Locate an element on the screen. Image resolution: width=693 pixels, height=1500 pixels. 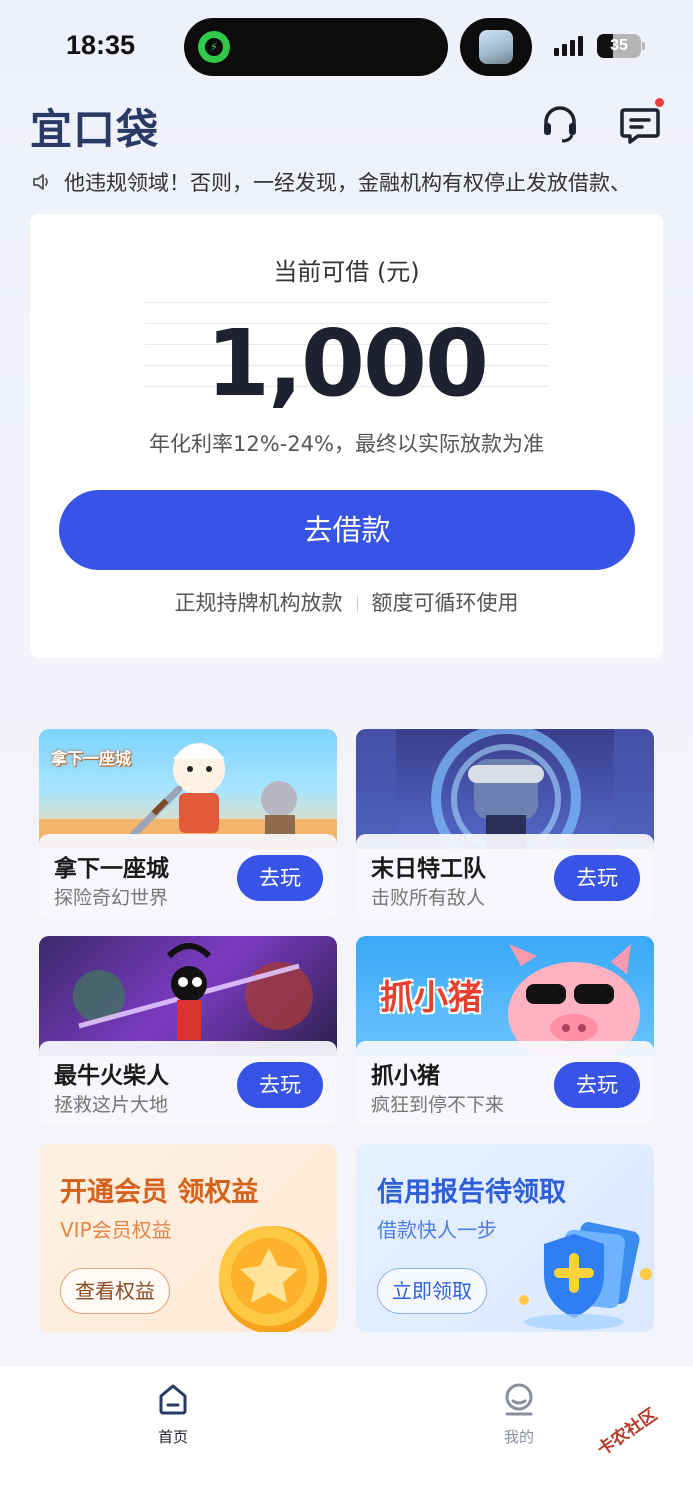
nav-home: 首页 is located at coordinates (173, 1414).